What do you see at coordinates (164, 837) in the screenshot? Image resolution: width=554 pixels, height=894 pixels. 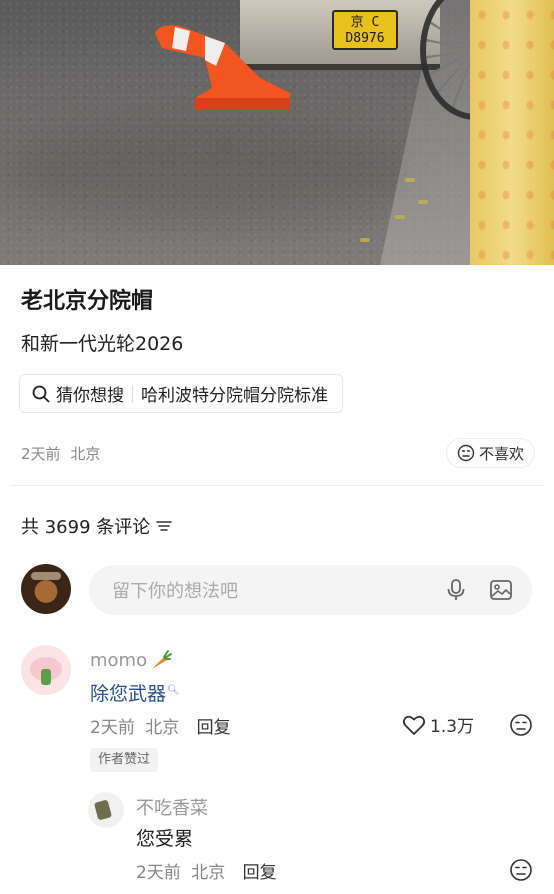 I see `reply-text: 您受累` at bounding box center [164, 837].